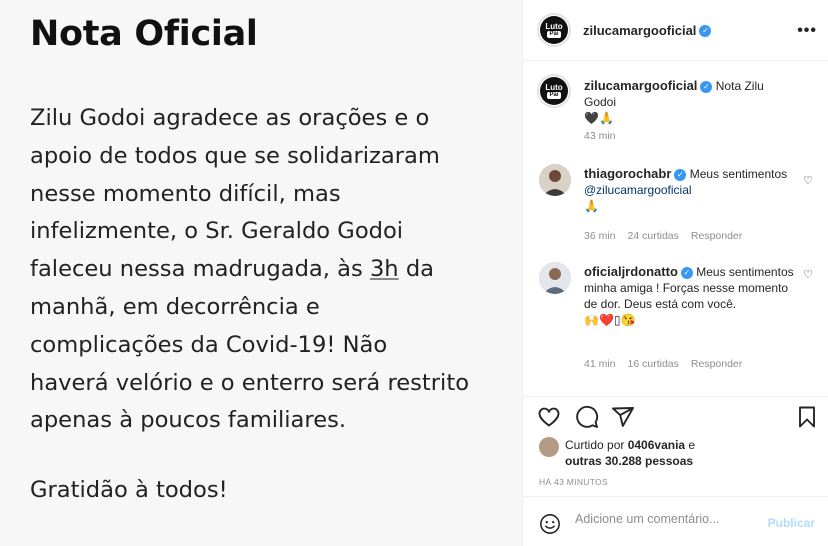 Image resolution: width=828 pixels, height=546 pixels. Describe the element at coordinates (653, 364) in the screenshot. I see `comment-likes: 16 curtidas` at that location.